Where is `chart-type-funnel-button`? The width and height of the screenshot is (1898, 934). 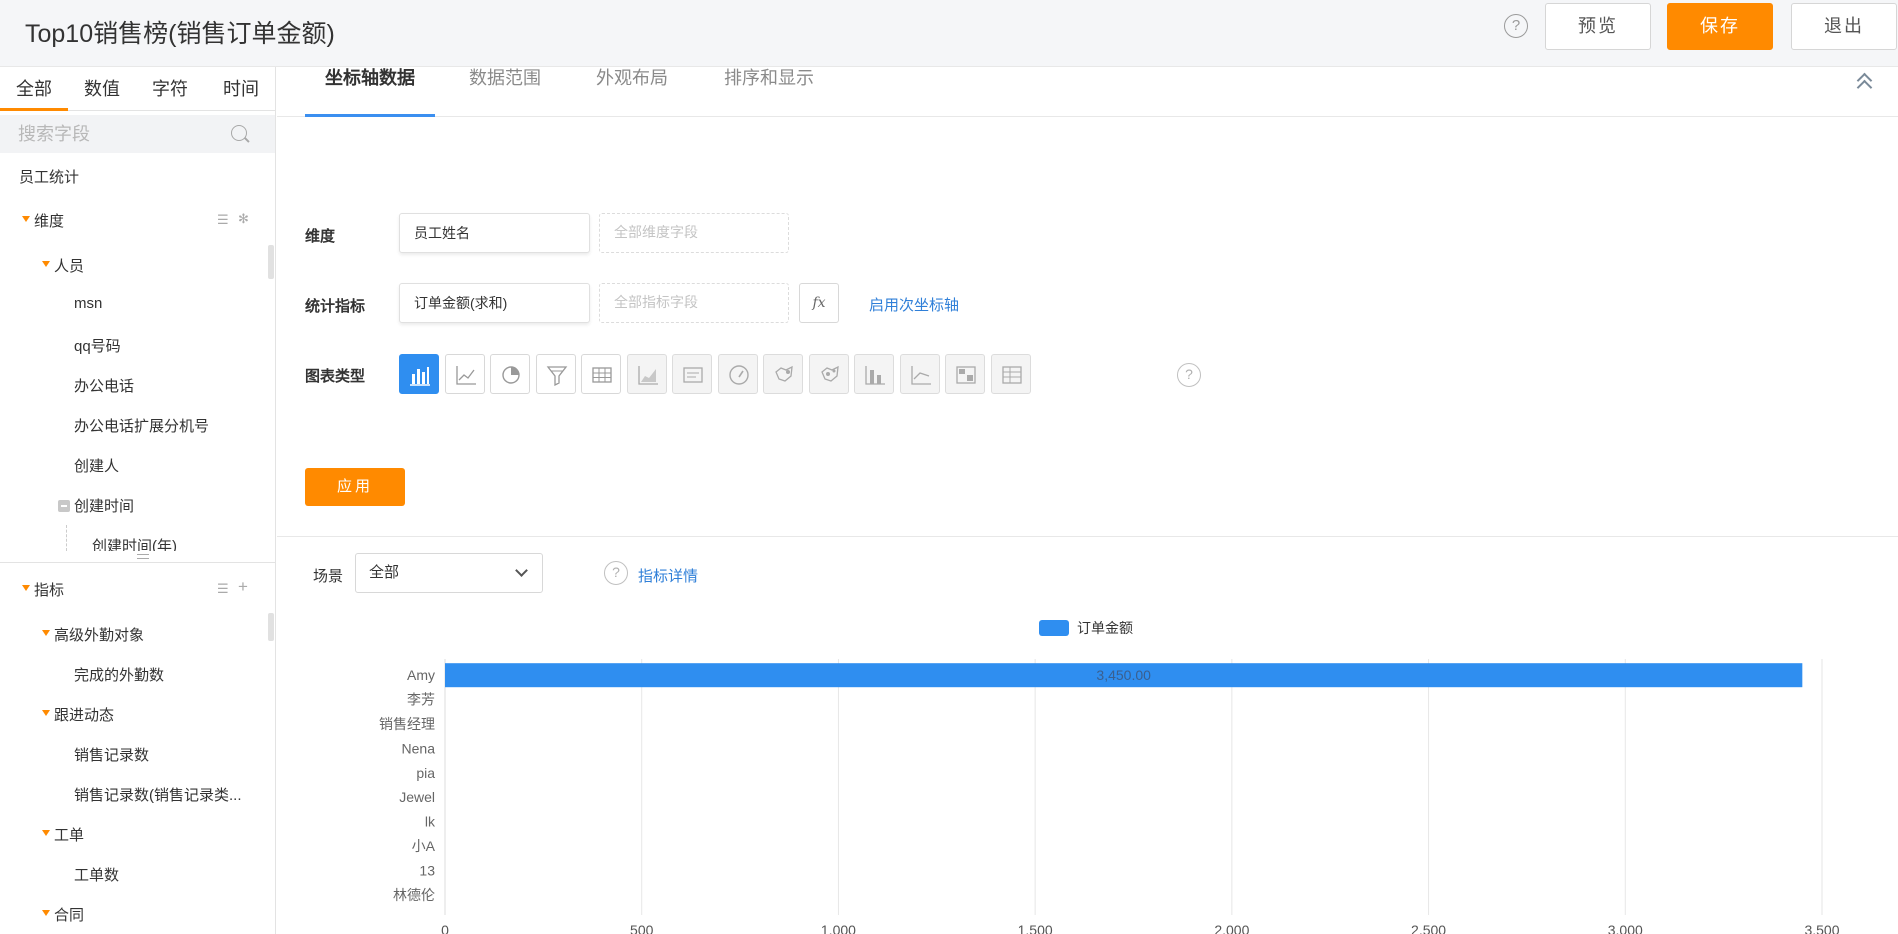
chart-type-funnel-button is located at coordinates (555, 374).